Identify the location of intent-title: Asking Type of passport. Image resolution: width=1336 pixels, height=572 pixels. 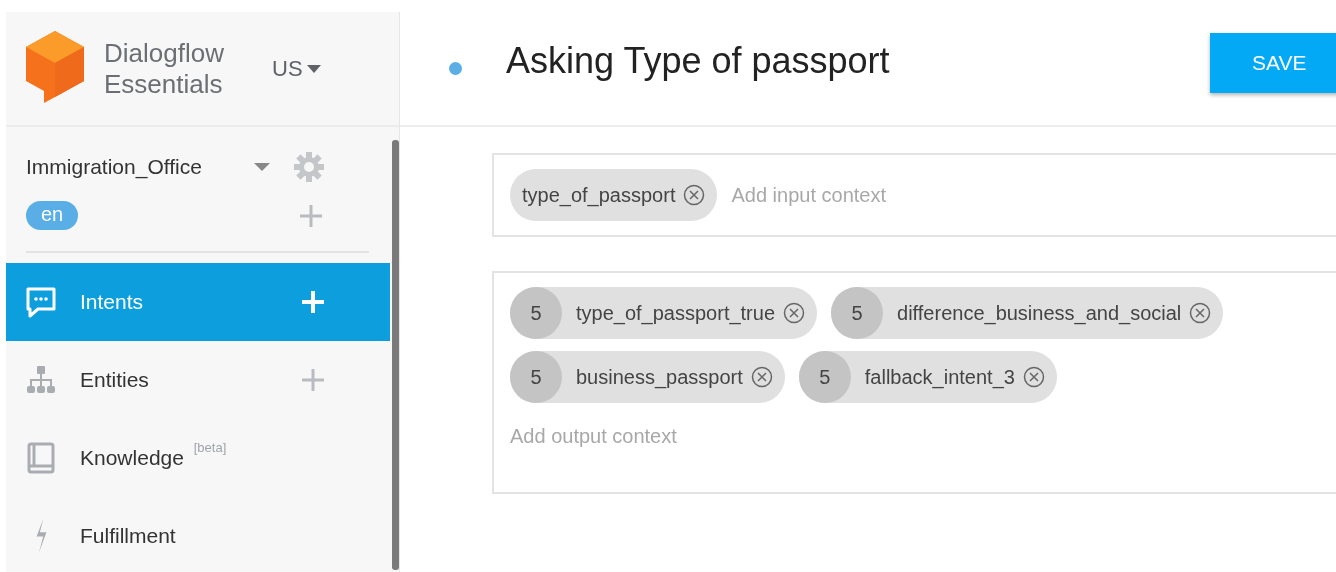
(698, 60).